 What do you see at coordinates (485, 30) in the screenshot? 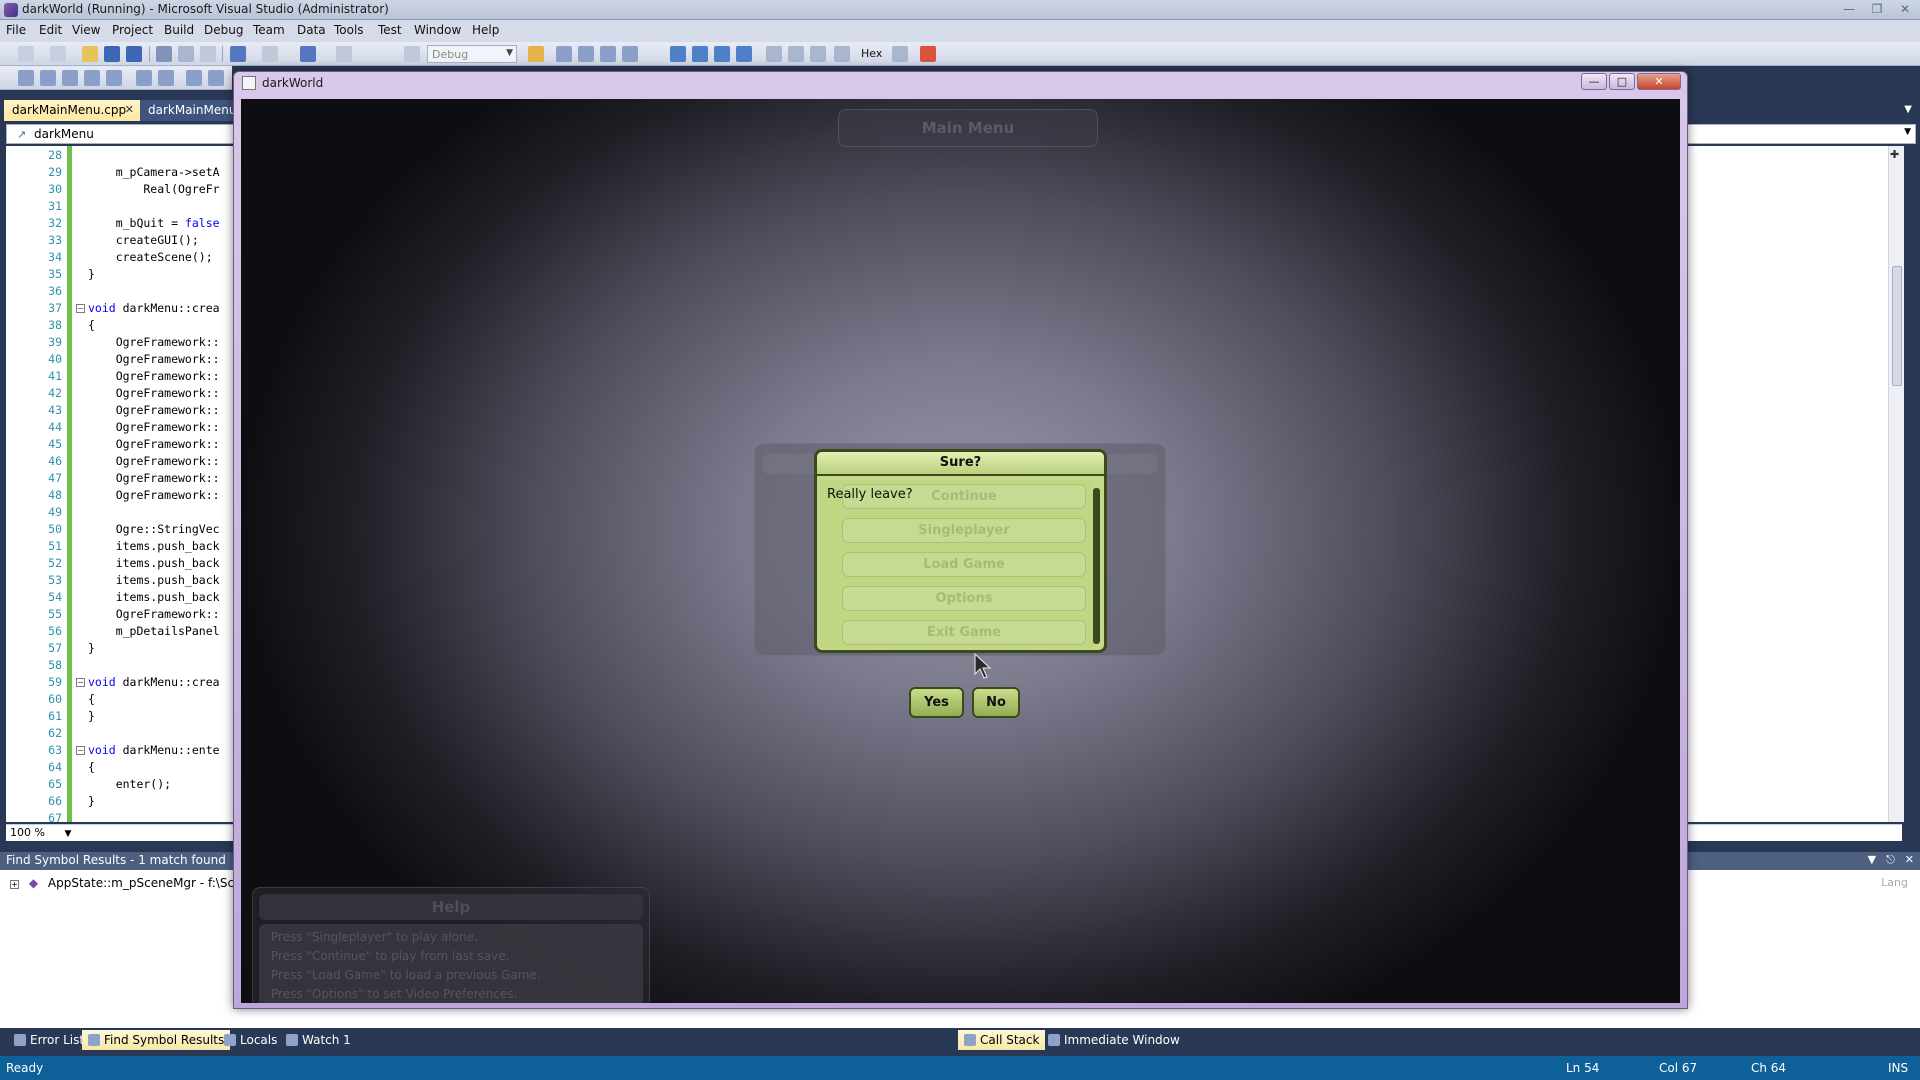
I see `menu-help: Help` at bounding box center [485, 30].